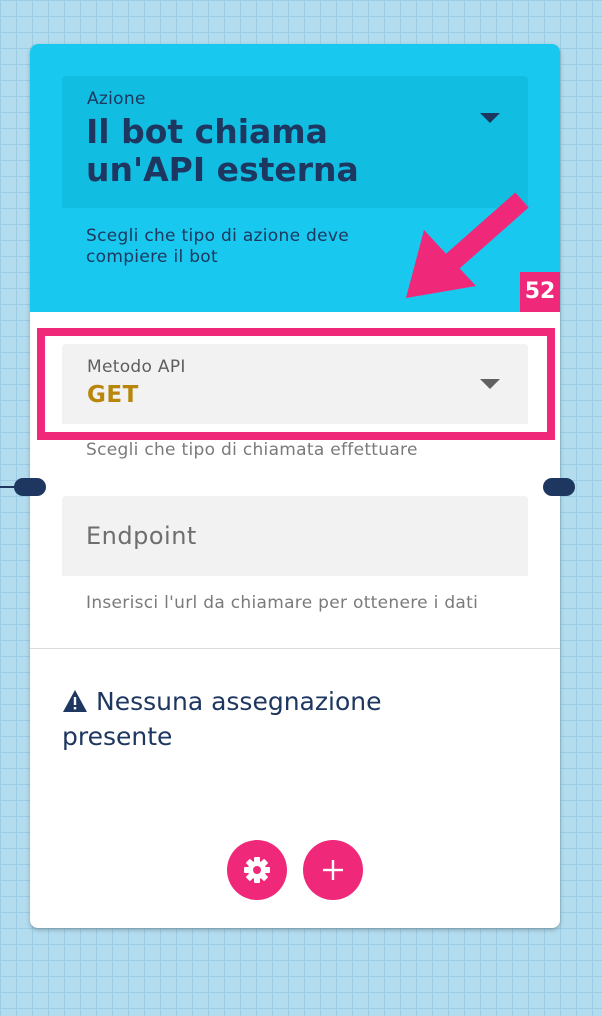 The height and width of the screenshot is (1016, 602). What do you see at coordinates (295, 536) in the screenshot?
I see `endpoint-input` at bounding box center [295, 536].